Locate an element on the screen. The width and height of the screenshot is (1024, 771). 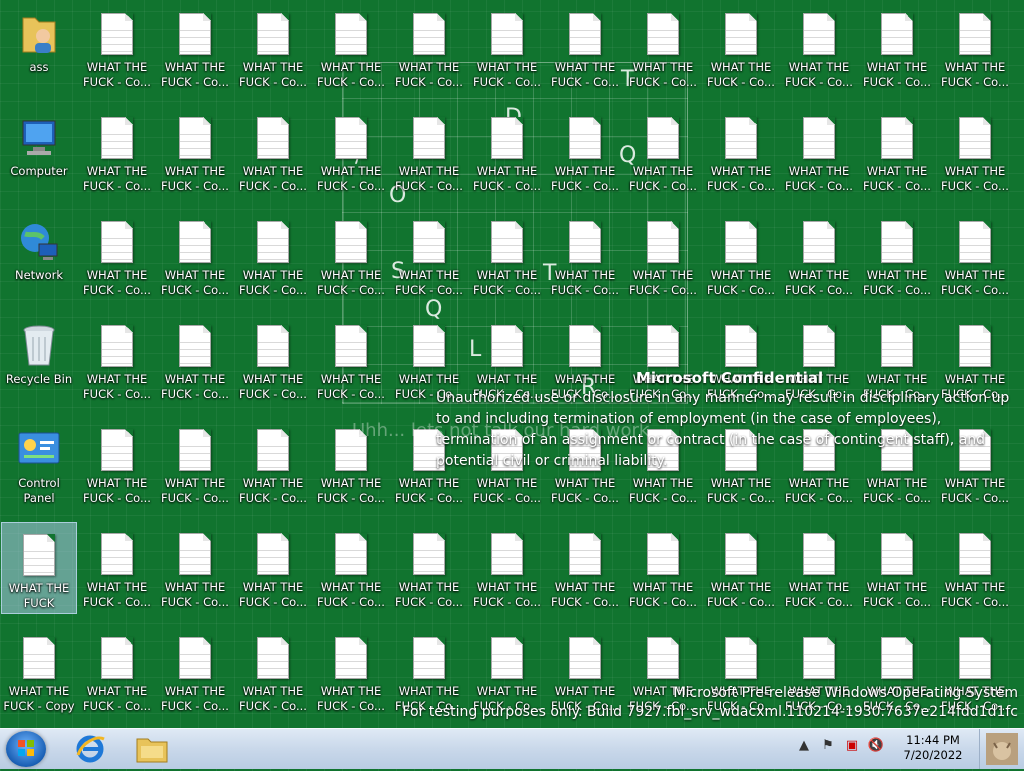
desktop-icon-recycle-bin: Recycle Bin is located at coordinates (39, 360).